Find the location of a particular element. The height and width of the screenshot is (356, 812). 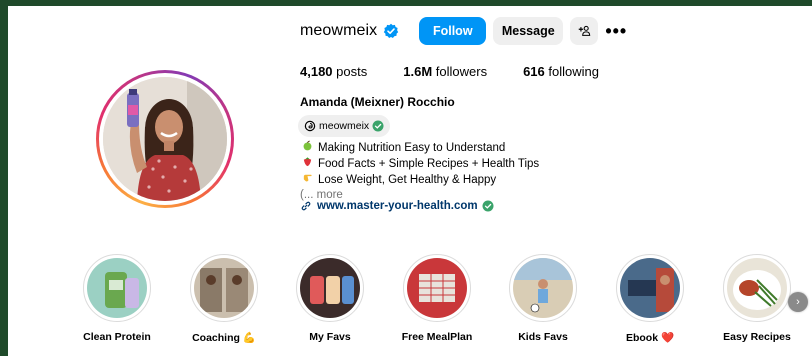

highlight-label: Kids Favs is located at coordinates (543, 337).